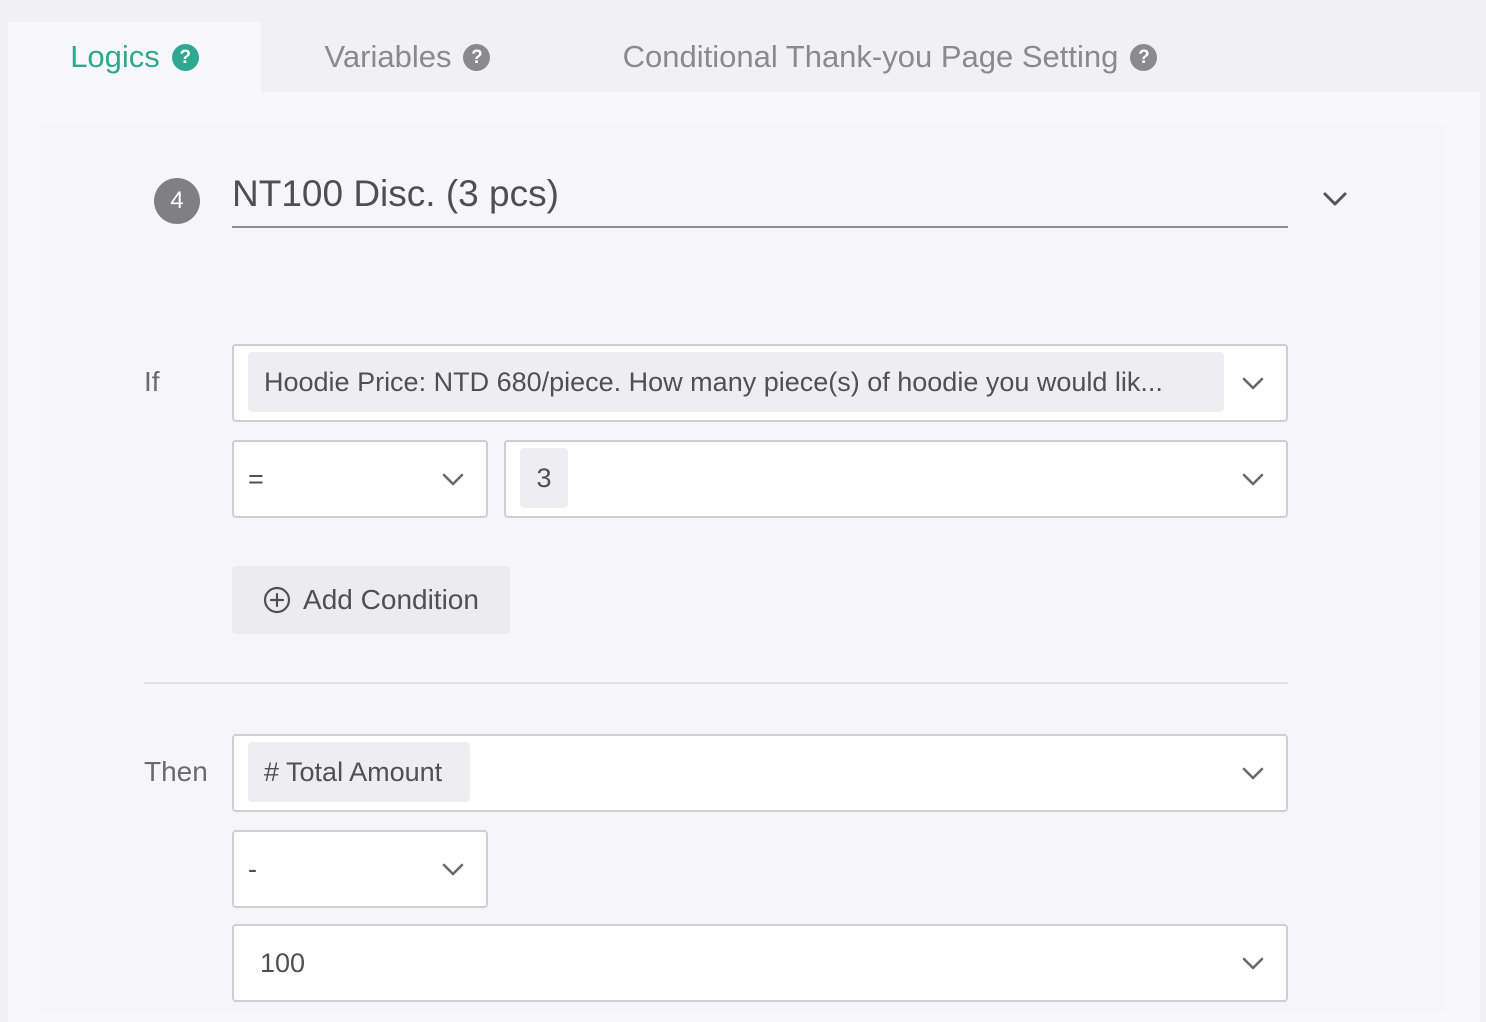 The image size is (1486, 1022). I want to click on tab-label: Logics, so click(115, 56).